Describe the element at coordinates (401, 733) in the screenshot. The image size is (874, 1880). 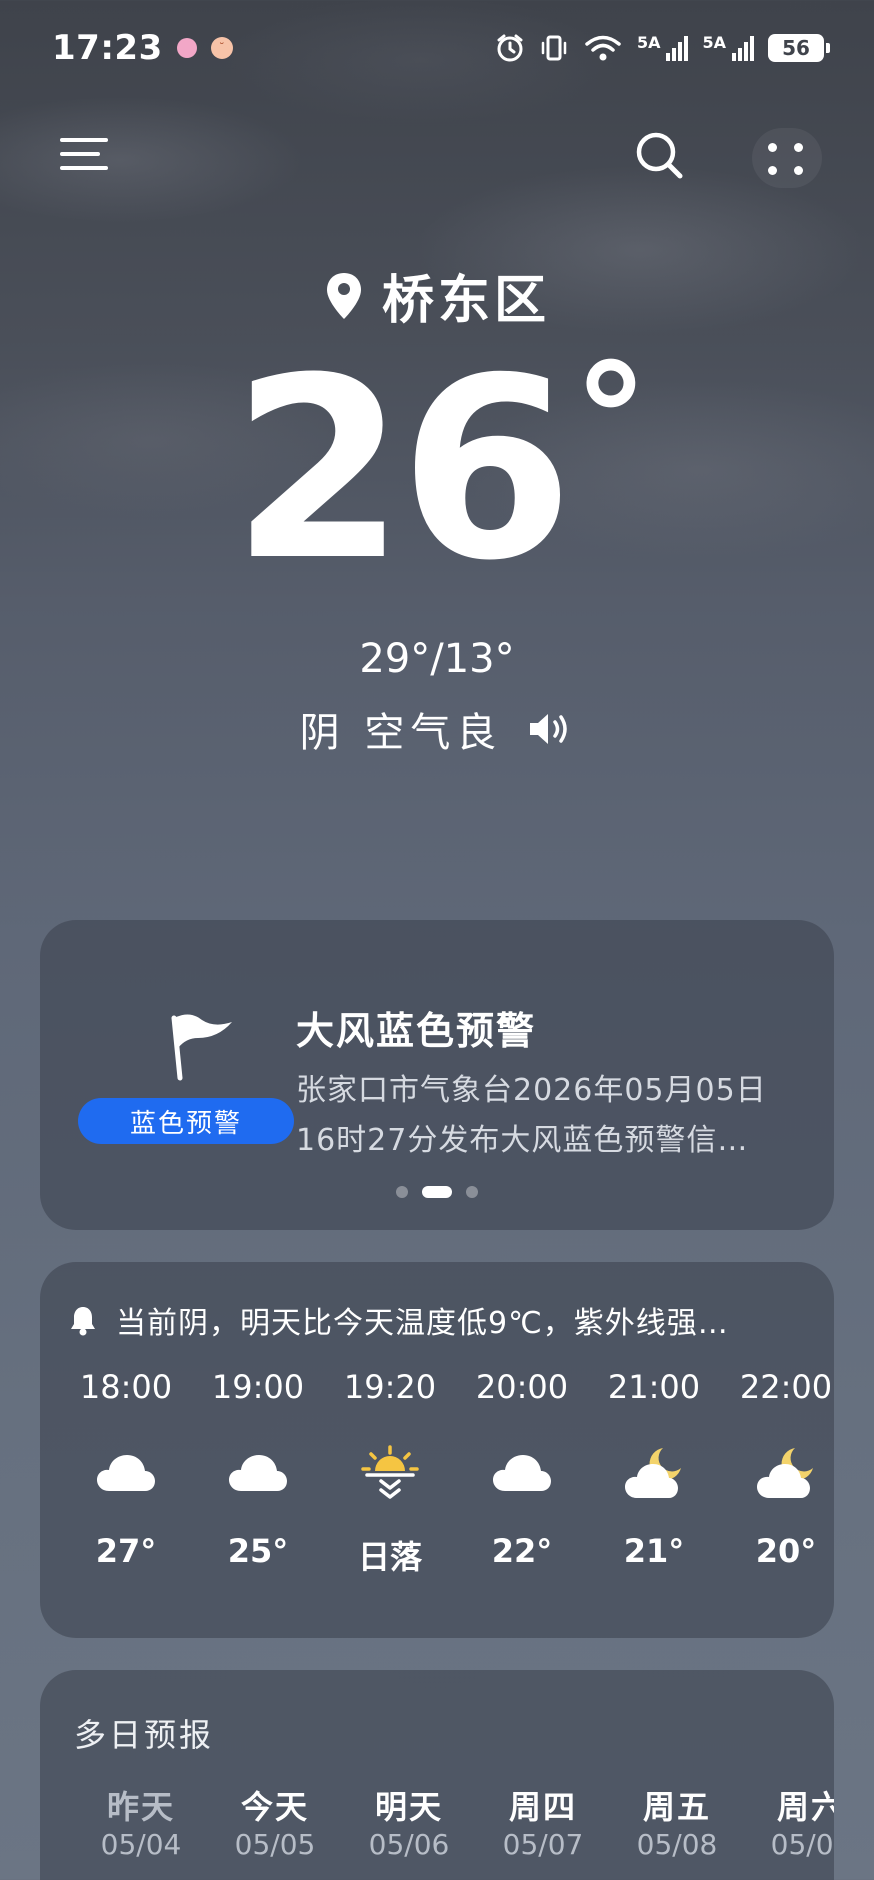
I see `condition-text: 阴 空气良` at that location.